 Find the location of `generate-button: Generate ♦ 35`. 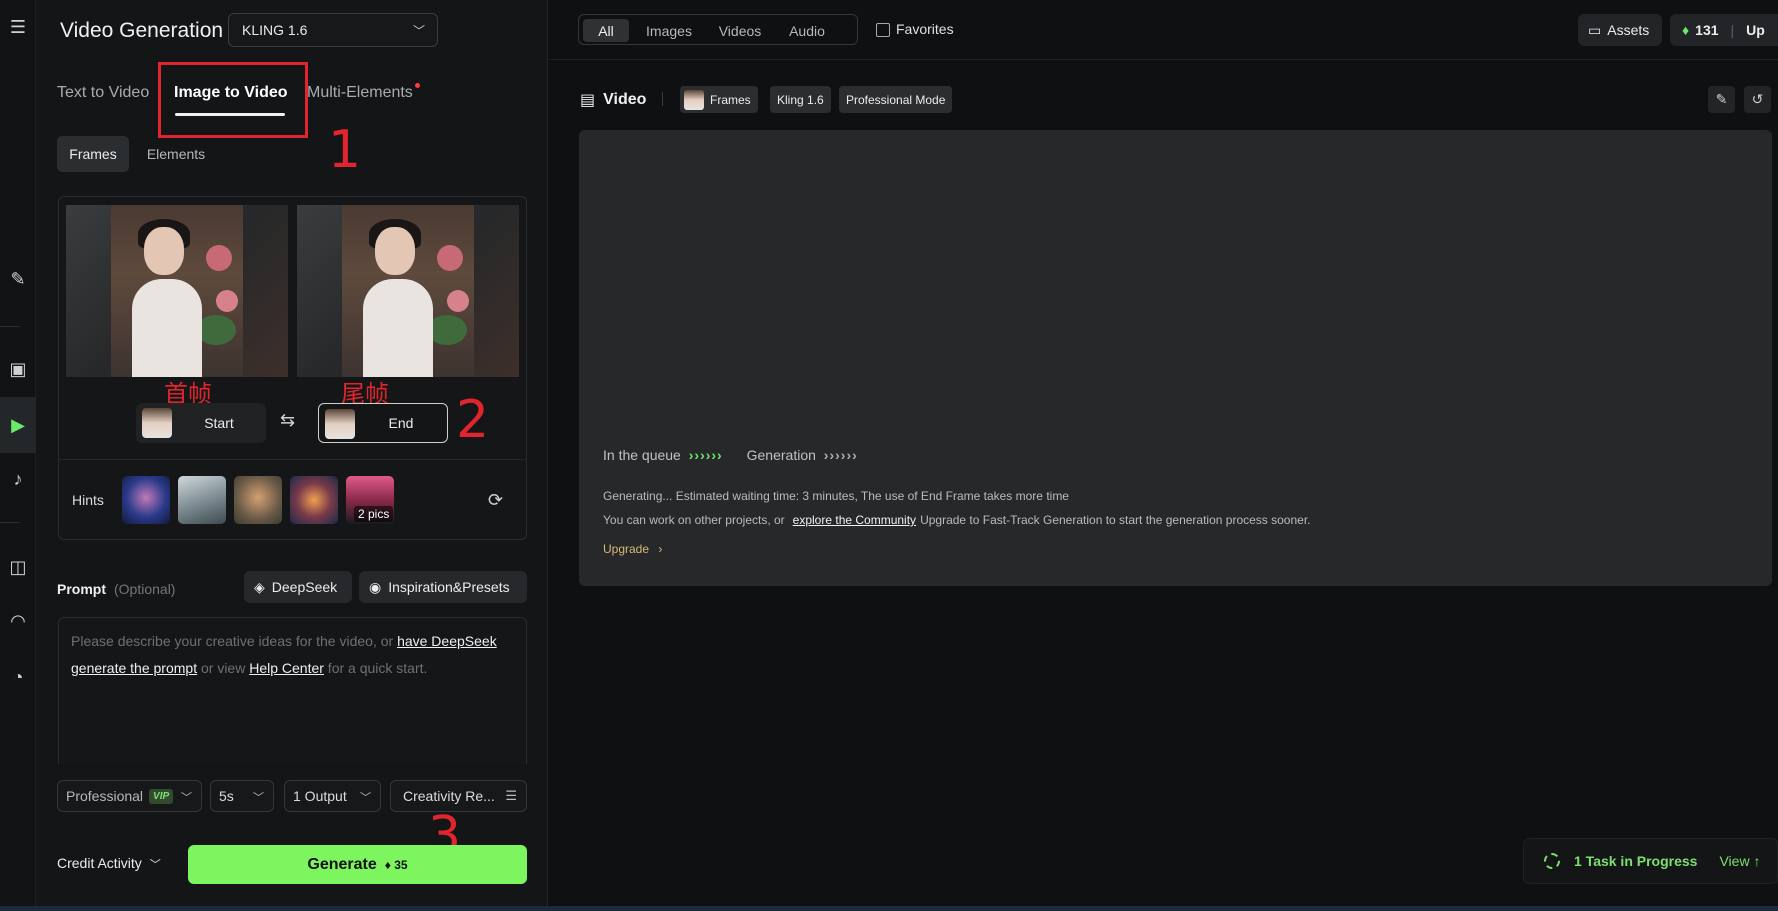

generate-button: Generate ♦ 35 is located at coordinates (357, 864).